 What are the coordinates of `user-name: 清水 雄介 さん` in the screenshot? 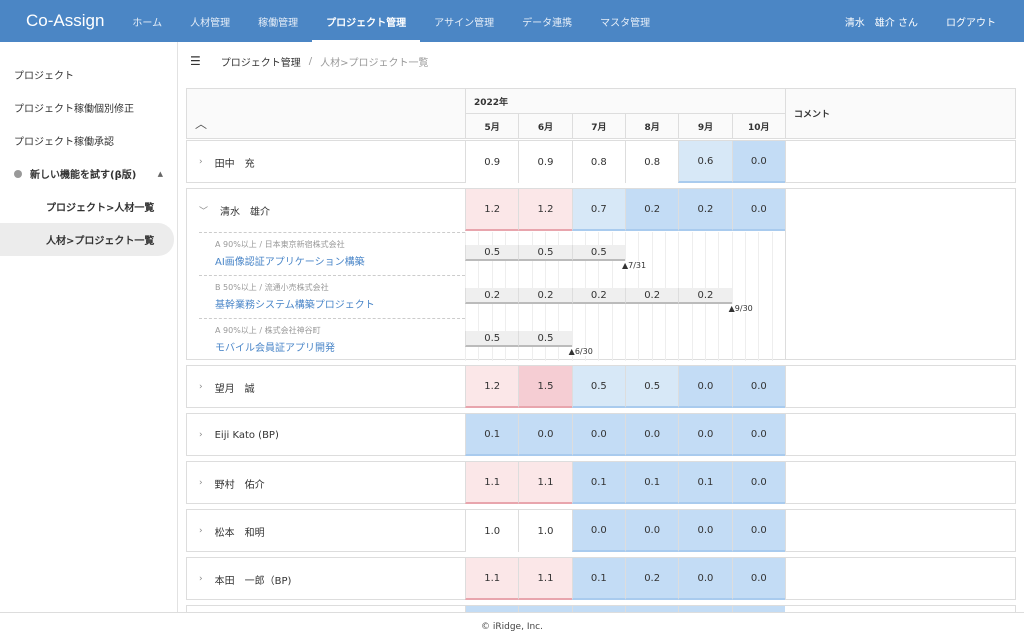 It's located at (881, 21).